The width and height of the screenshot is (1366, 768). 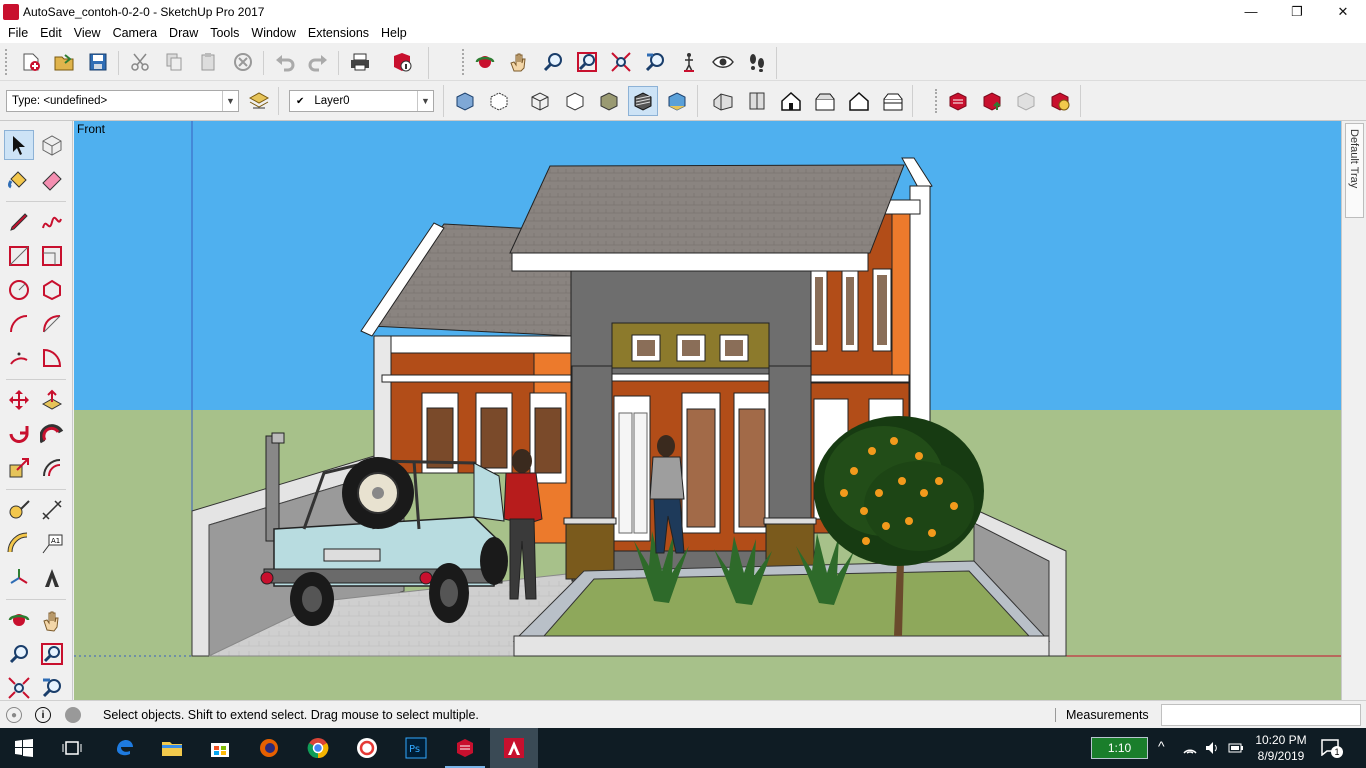 I want to click on previous-view-tool, so click(x=52, y=688).